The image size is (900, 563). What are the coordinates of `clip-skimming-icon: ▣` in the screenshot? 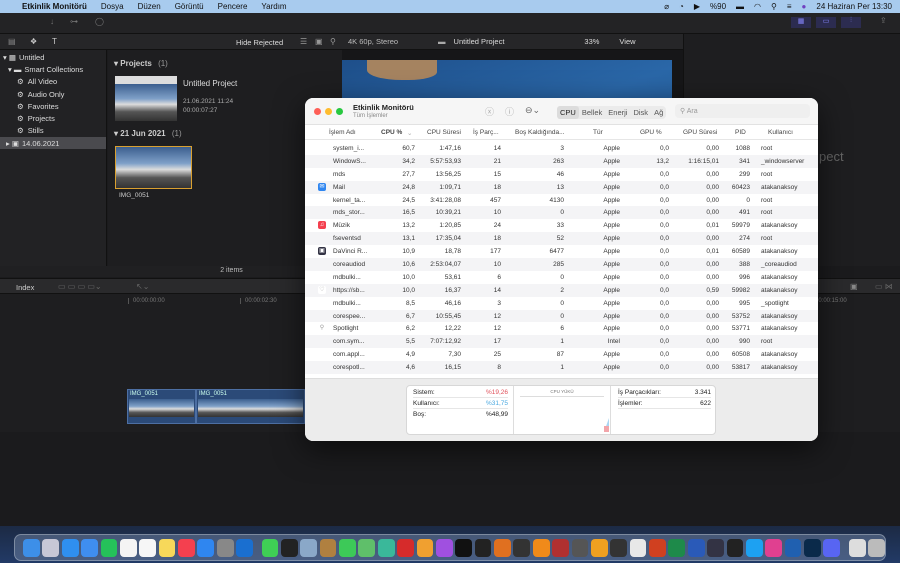 It's located at (854, 286).